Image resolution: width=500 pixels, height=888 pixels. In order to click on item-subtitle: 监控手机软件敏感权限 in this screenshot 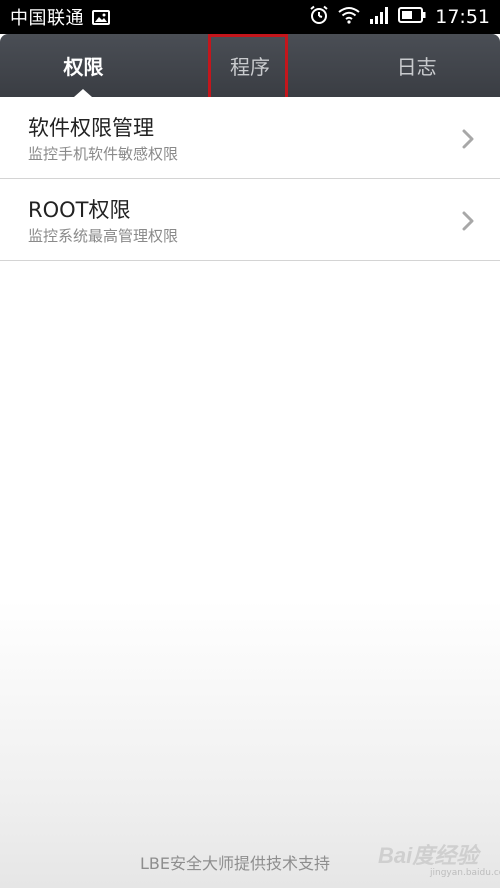, I will do `click(103, 154)`.